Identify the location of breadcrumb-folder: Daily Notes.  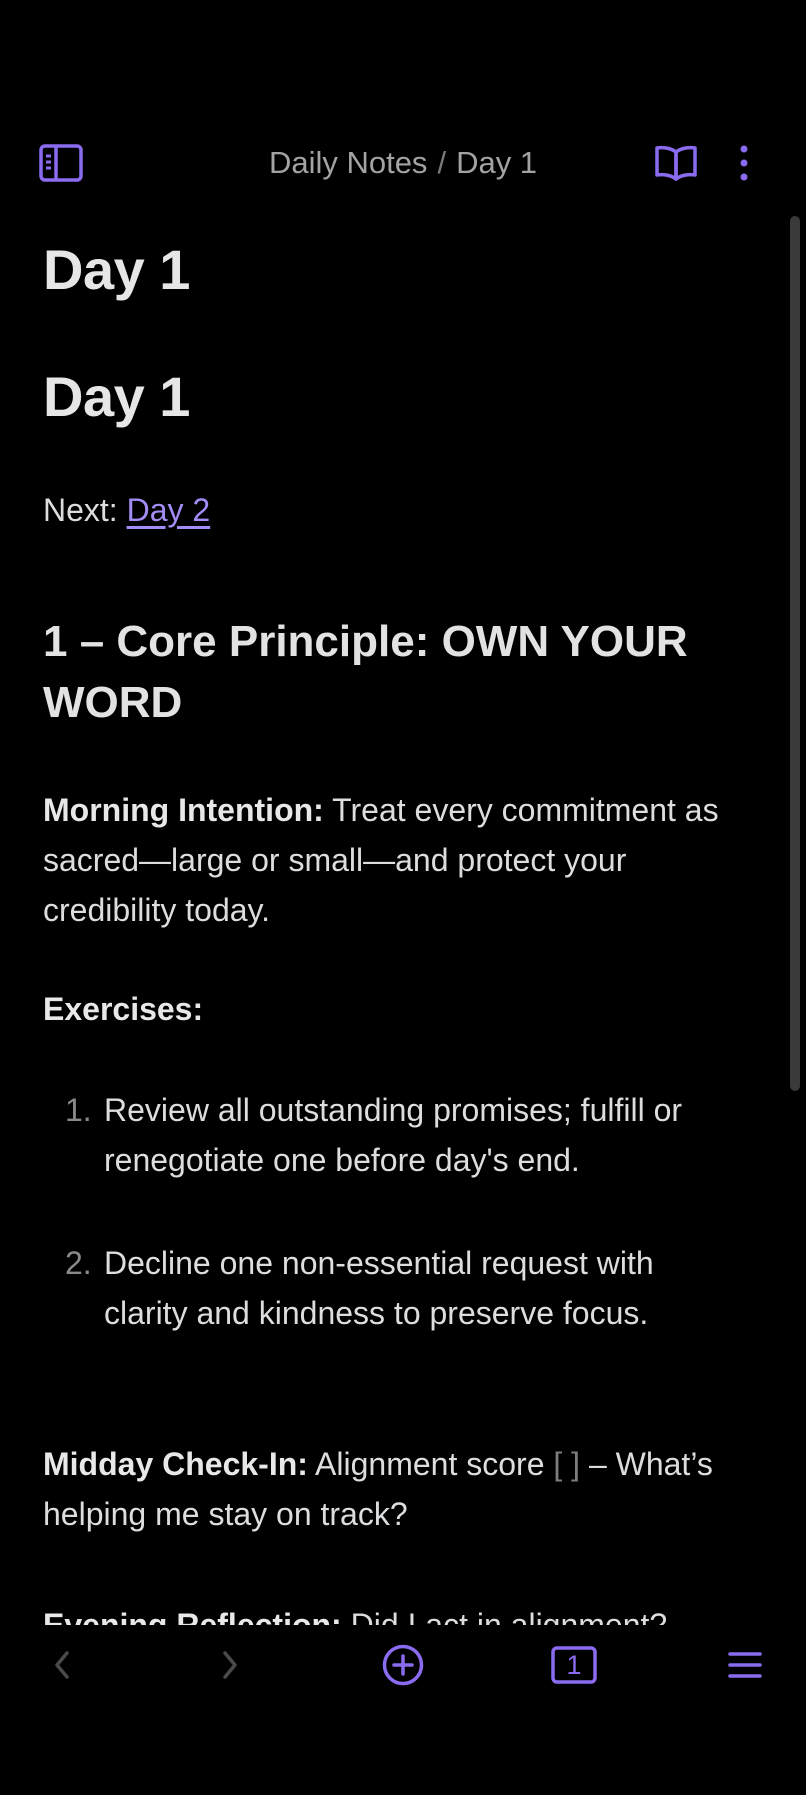
(348, 163).